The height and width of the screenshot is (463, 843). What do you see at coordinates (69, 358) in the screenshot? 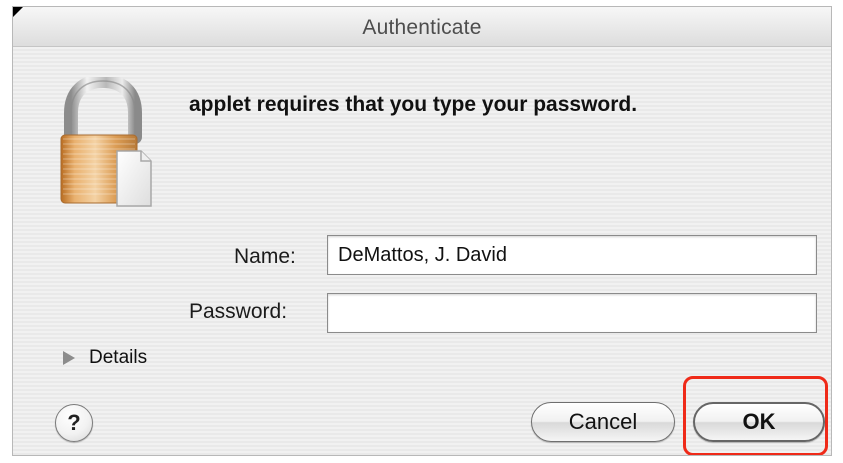
I see `disclosure-triangle-icon` at bounding box center [69, 358].